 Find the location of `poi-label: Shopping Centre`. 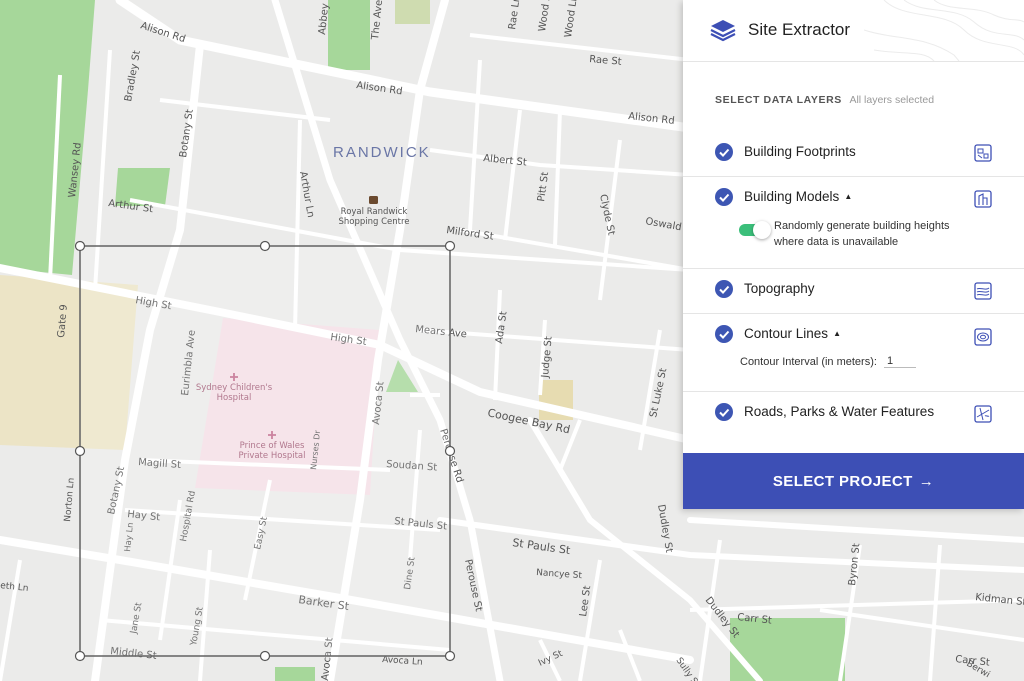

poi-label: Shopping Centre is located at coordinates (373, 222).